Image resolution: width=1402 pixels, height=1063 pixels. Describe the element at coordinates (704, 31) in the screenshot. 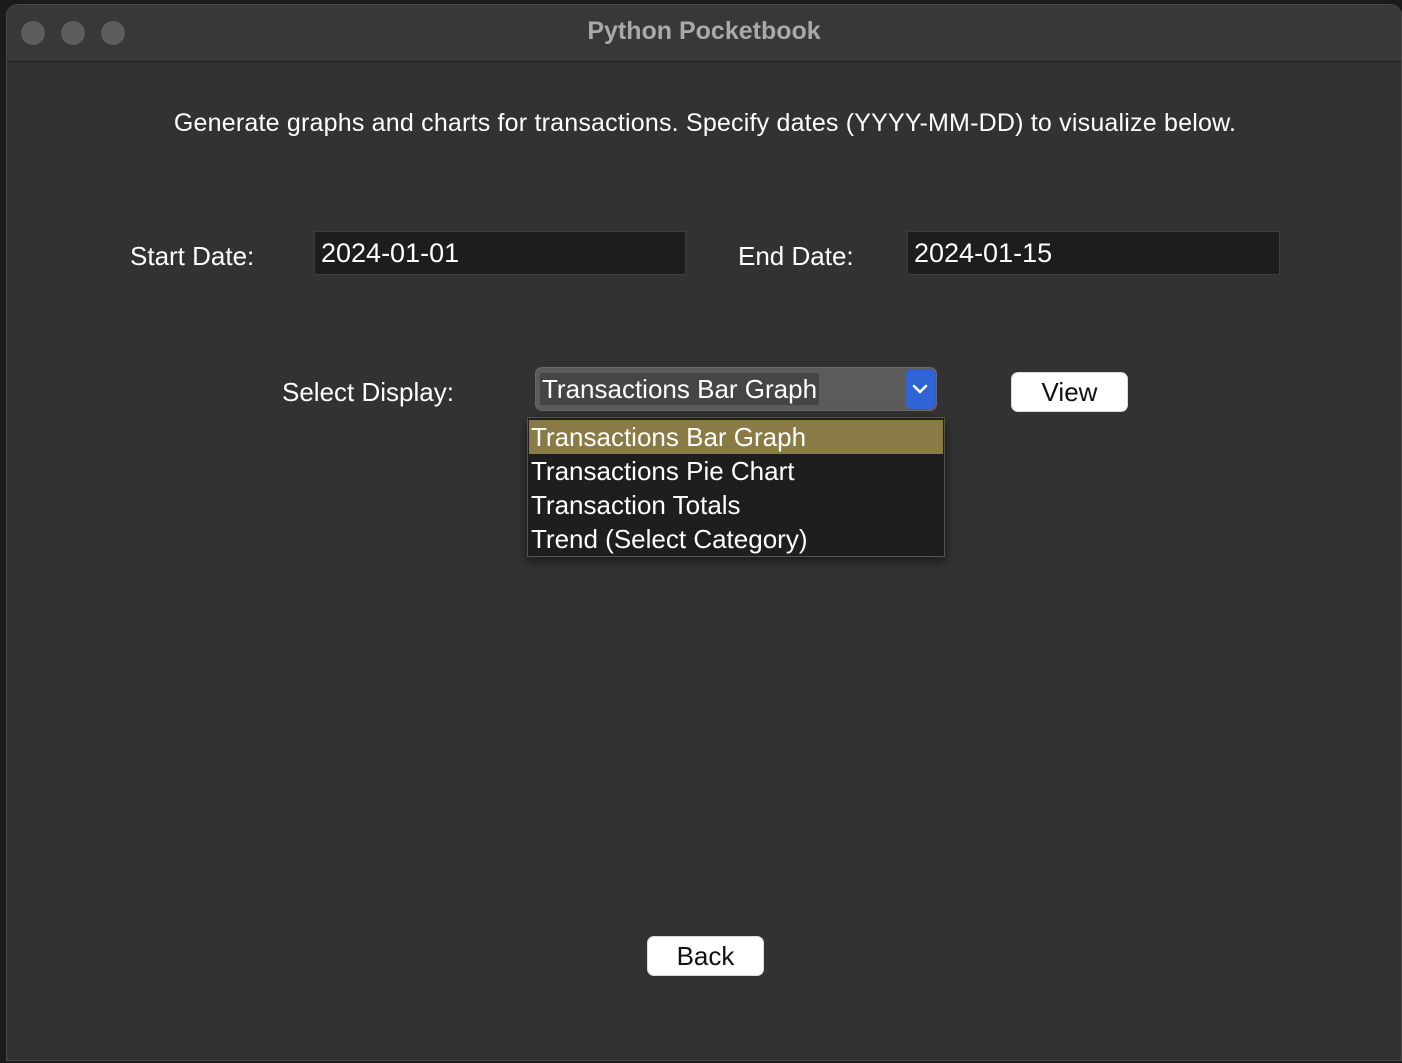

I see `window-title: Python Pocketbook` at that location.